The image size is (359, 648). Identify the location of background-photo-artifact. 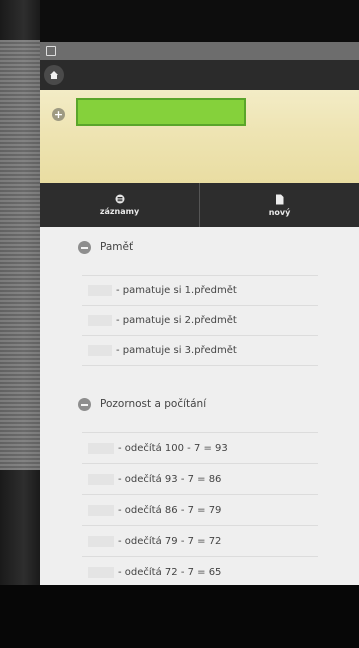
(20, 255).